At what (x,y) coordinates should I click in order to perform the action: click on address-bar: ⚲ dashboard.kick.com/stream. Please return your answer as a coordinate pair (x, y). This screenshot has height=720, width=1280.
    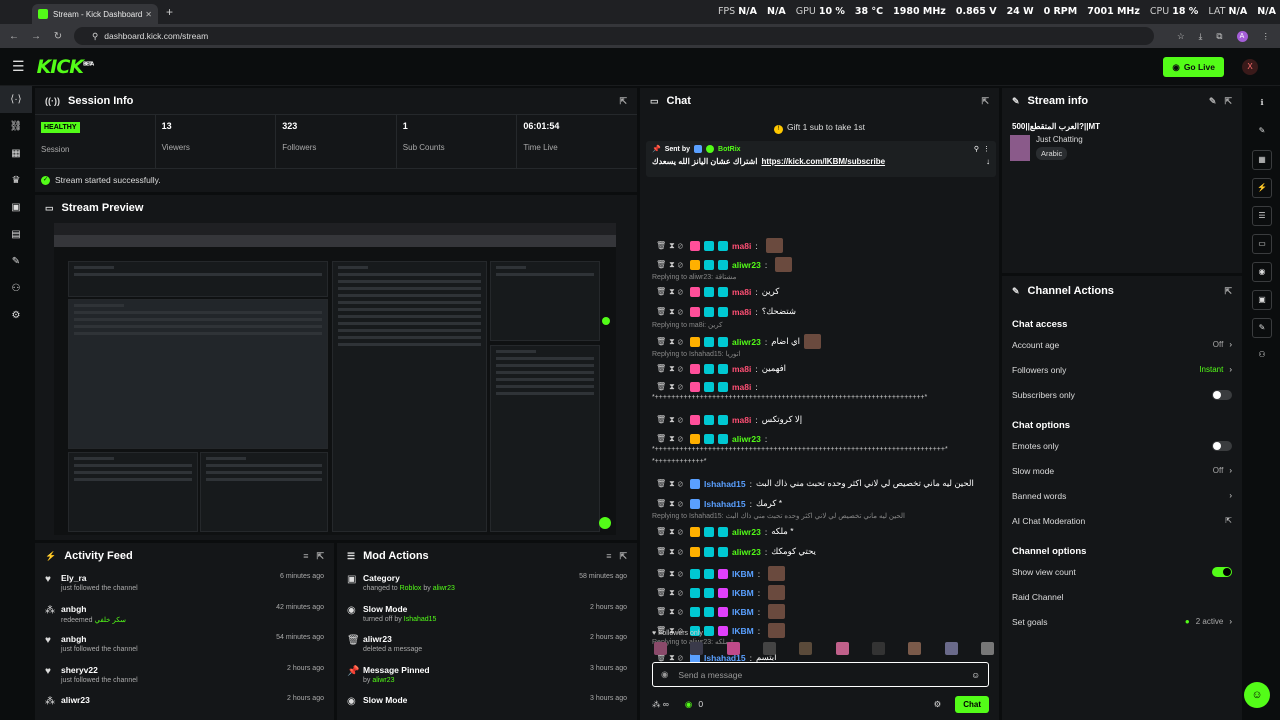
    Looking at the image, I should click on (614, 36).